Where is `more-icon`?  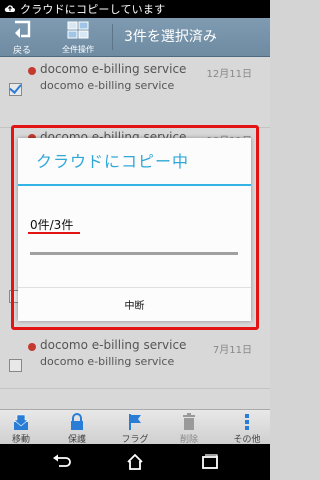 more-icon is located at coordinates (247, 421).